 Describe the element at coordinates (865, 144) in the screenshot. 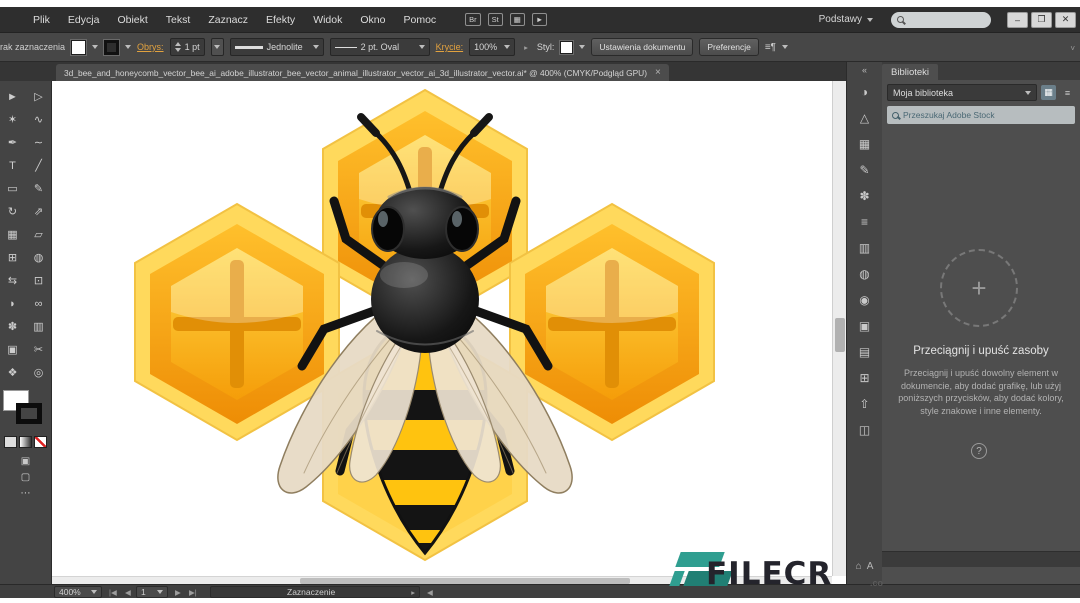

I see `panel-icon-swatches: ▦` at that location.